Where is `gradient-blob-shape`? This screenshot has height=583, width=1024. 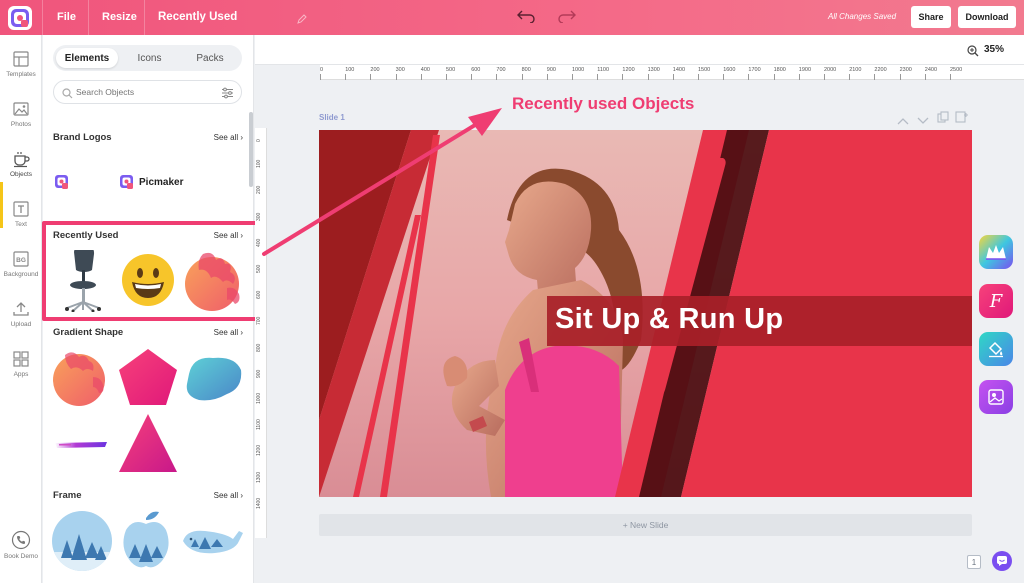 gradient-blob-shape is located at coordinates (80, 377).